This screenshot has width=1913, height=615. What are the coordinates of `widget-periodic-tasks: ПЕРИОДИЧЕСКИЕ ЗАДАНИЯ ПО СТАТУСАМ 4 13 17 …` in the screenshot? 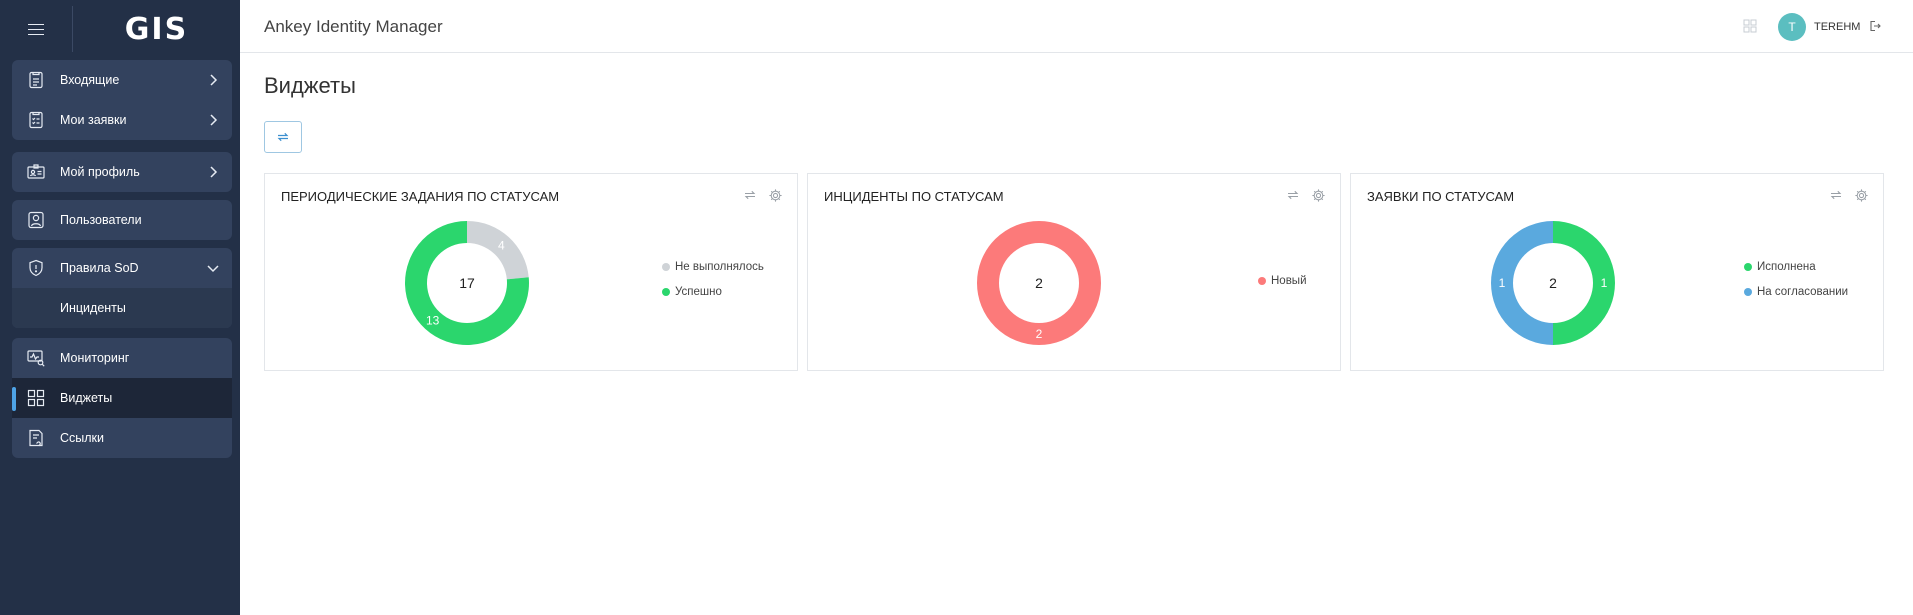 It's located at (531, 272).